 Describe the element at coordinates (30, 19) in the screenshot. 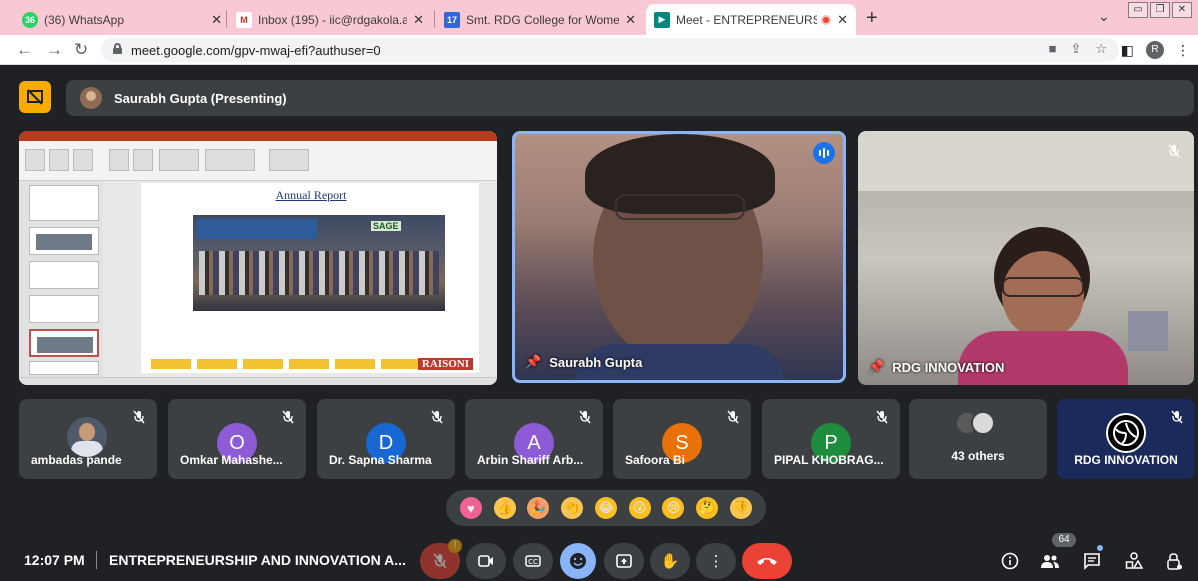

I see `whatsapp-icon: 36` at that location.